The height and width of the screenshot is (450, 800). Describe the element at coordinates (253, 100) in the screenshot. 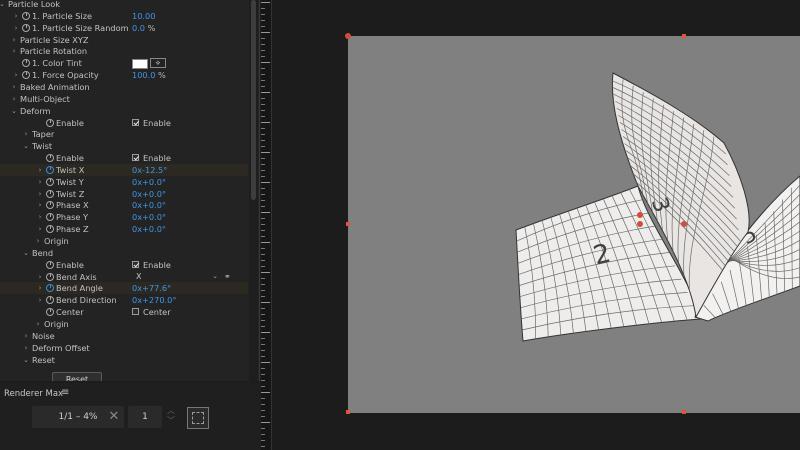

I see `panel-scrollbar-thumb` at that location.